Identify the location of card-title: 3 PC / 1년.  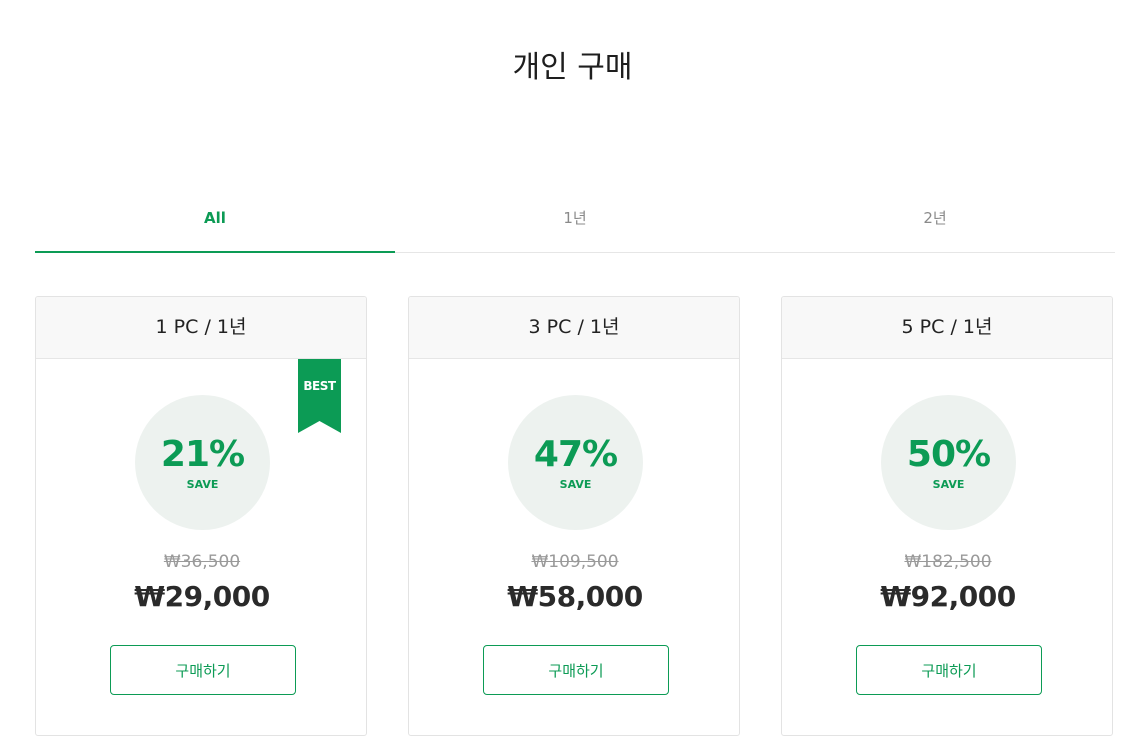
(574, 328).